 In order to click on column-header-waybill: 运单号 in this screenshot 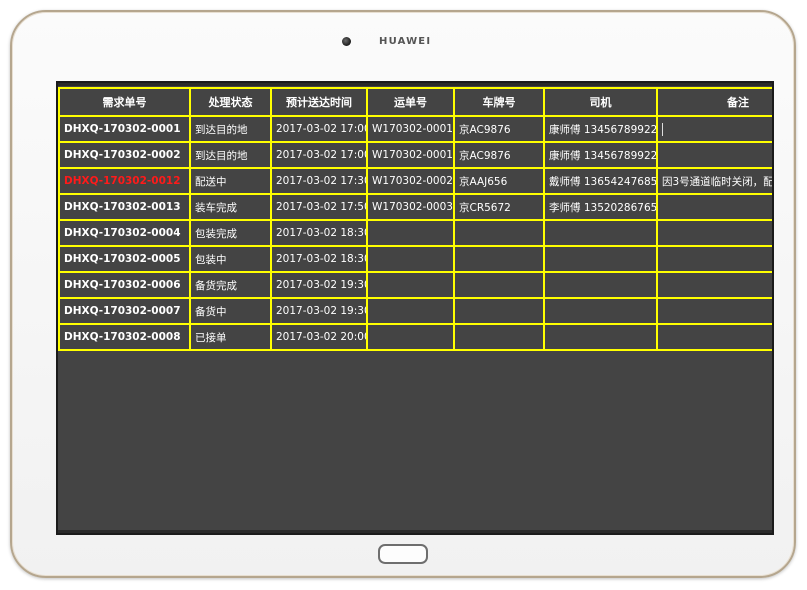, I will do `click(410, 102)`.